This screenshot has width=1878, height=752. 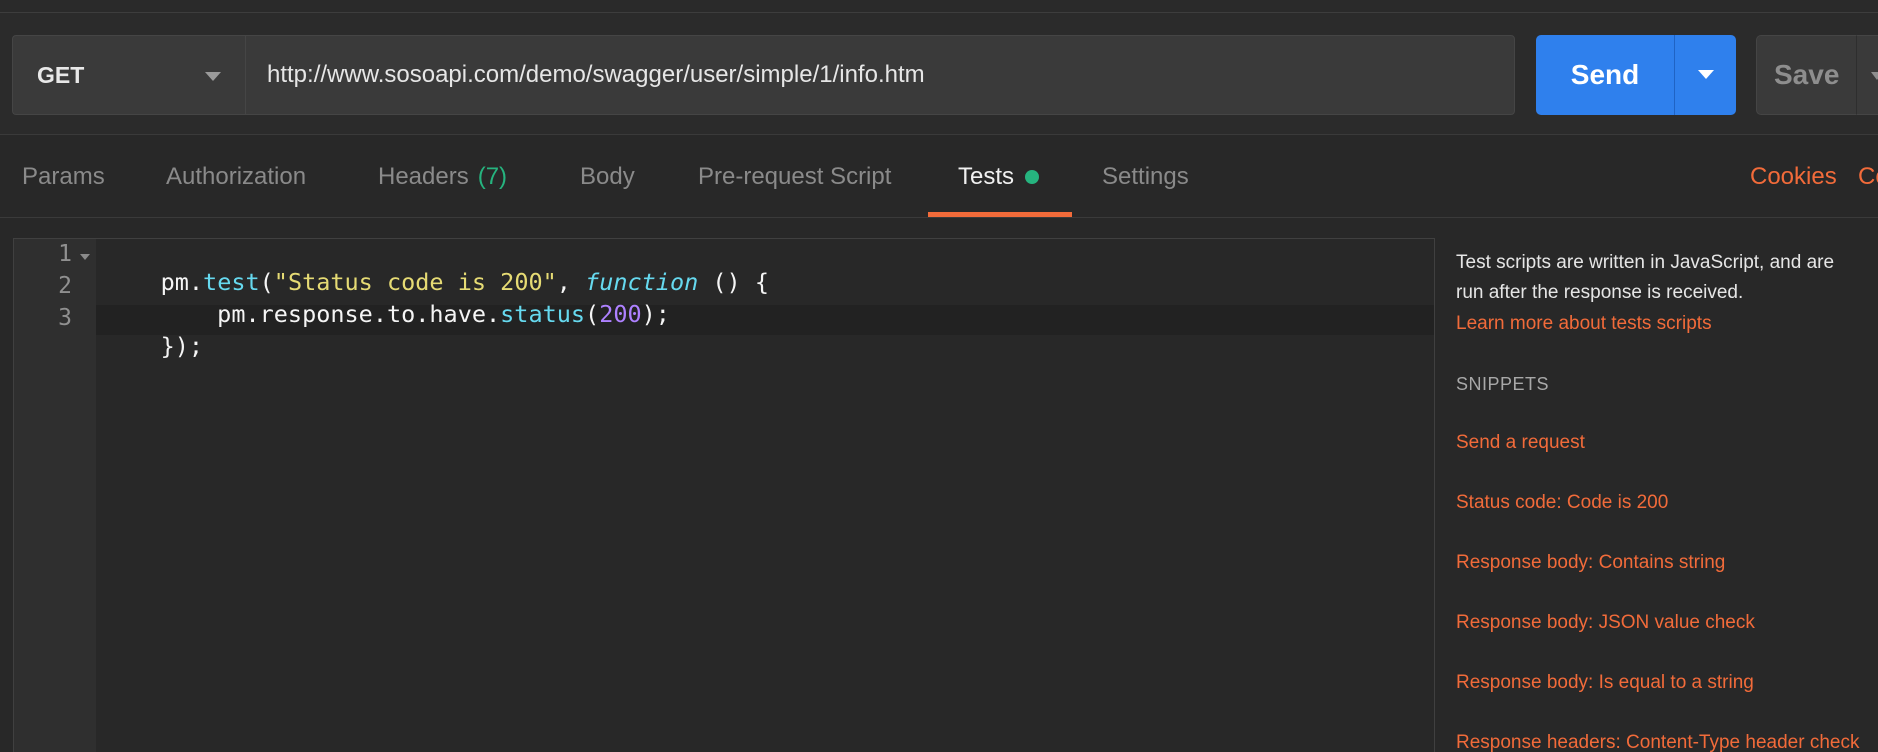 What do you see at coordinates (1868, 177) in the screenshot?
I see `code-link: Co` at bounding box center [1868, 177].